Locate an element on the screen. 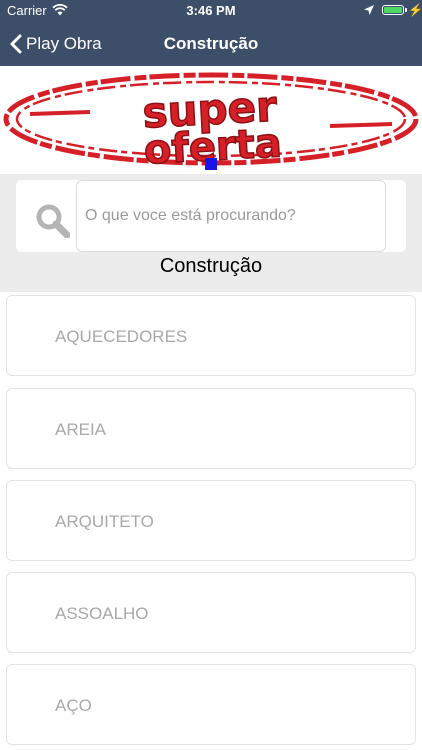 The height and width of the screenshot is (750, 422). list-item-aco: AÇO is located at coordinates (211, 704).